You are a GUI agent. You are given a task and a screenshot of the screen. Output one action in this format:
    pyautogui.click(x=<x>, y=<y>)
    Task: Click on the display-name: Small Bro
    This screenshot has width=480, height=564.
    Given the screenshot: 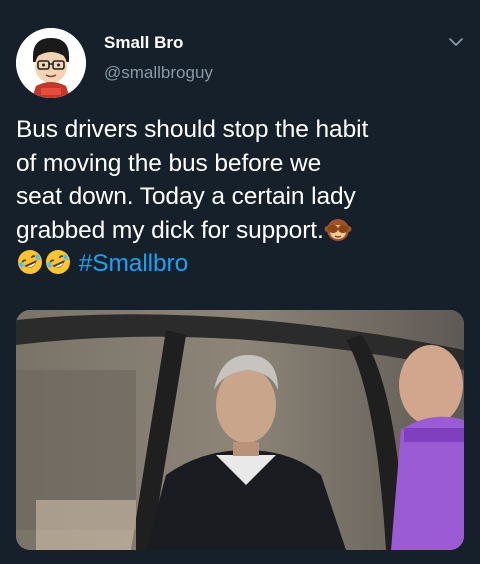 What is the action you would take?
    pyautogui.click(x=143, y=43)
    